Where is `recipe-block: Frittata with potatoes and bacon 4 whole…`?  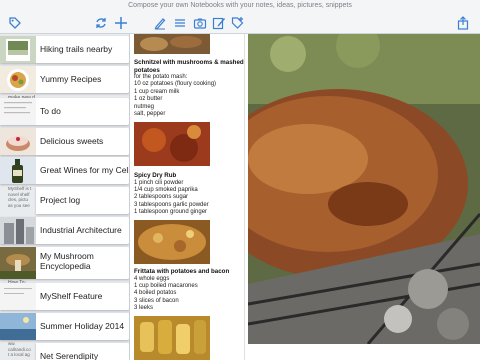 recipe-block: Frittata with potatoes and bacon 4 whole… is located at coordinates (189, 290).